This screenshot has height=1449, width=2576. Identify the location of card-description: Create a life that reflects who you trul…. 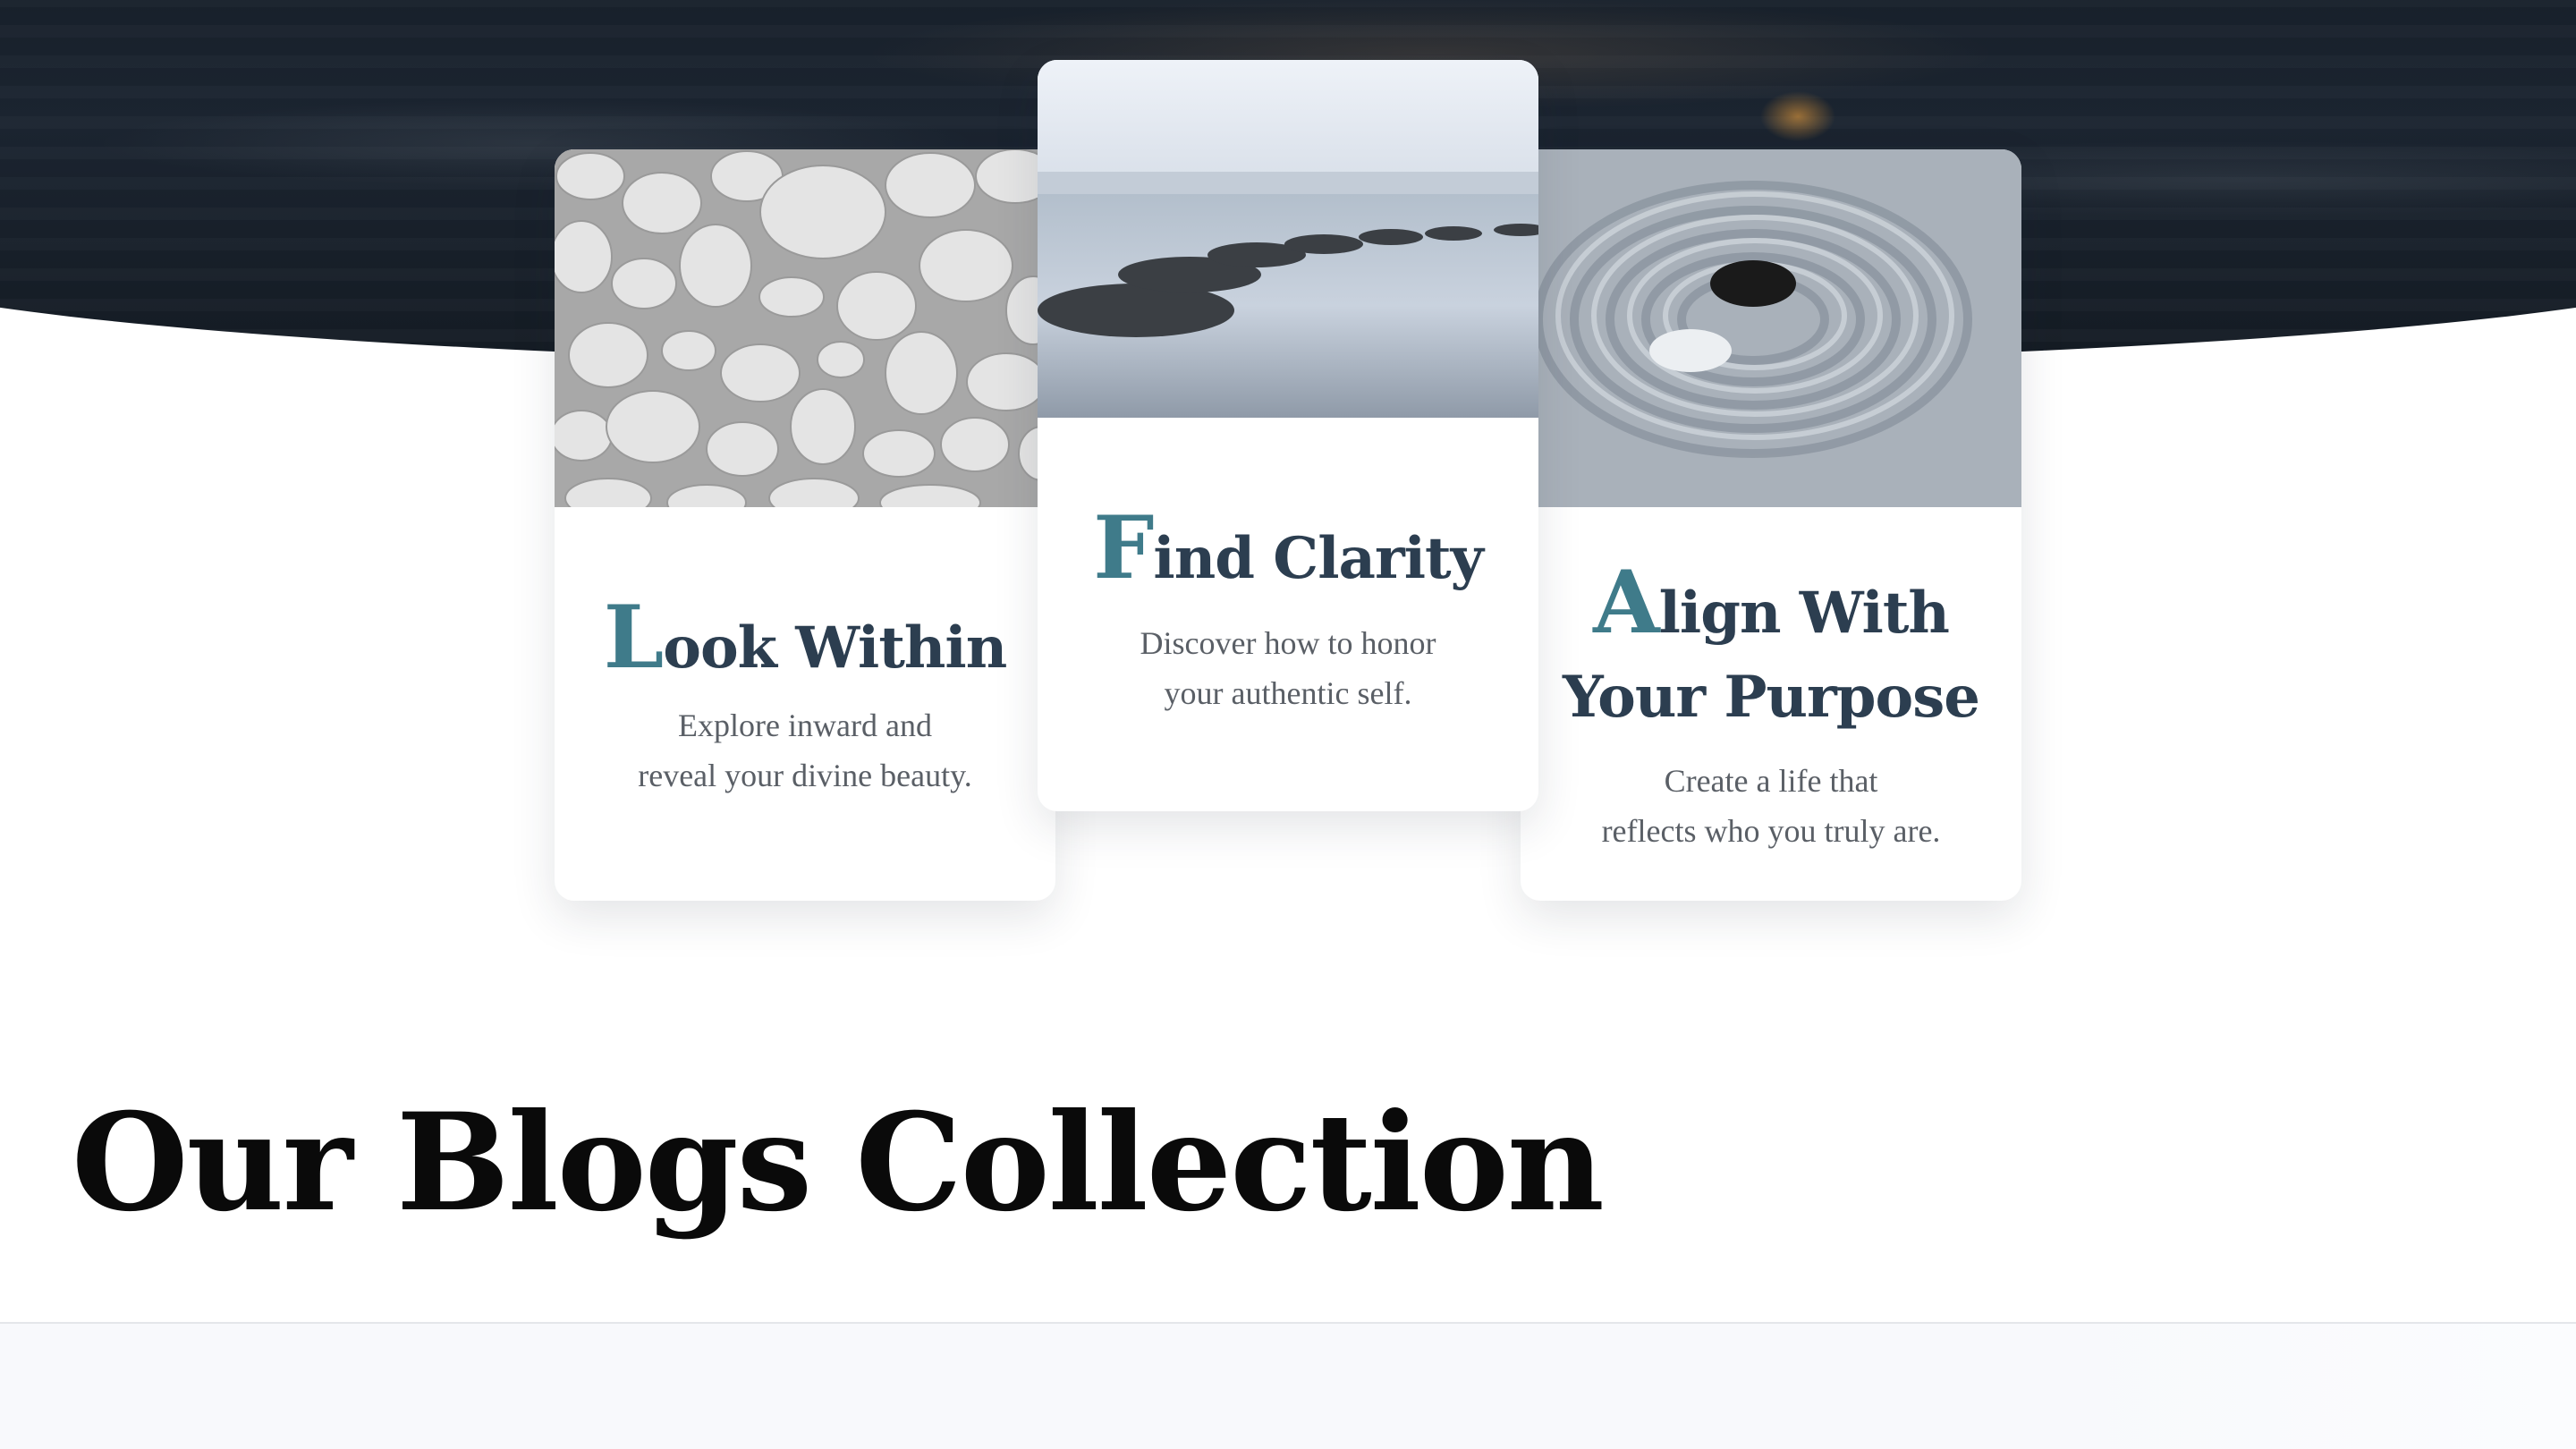
(1771, 806).